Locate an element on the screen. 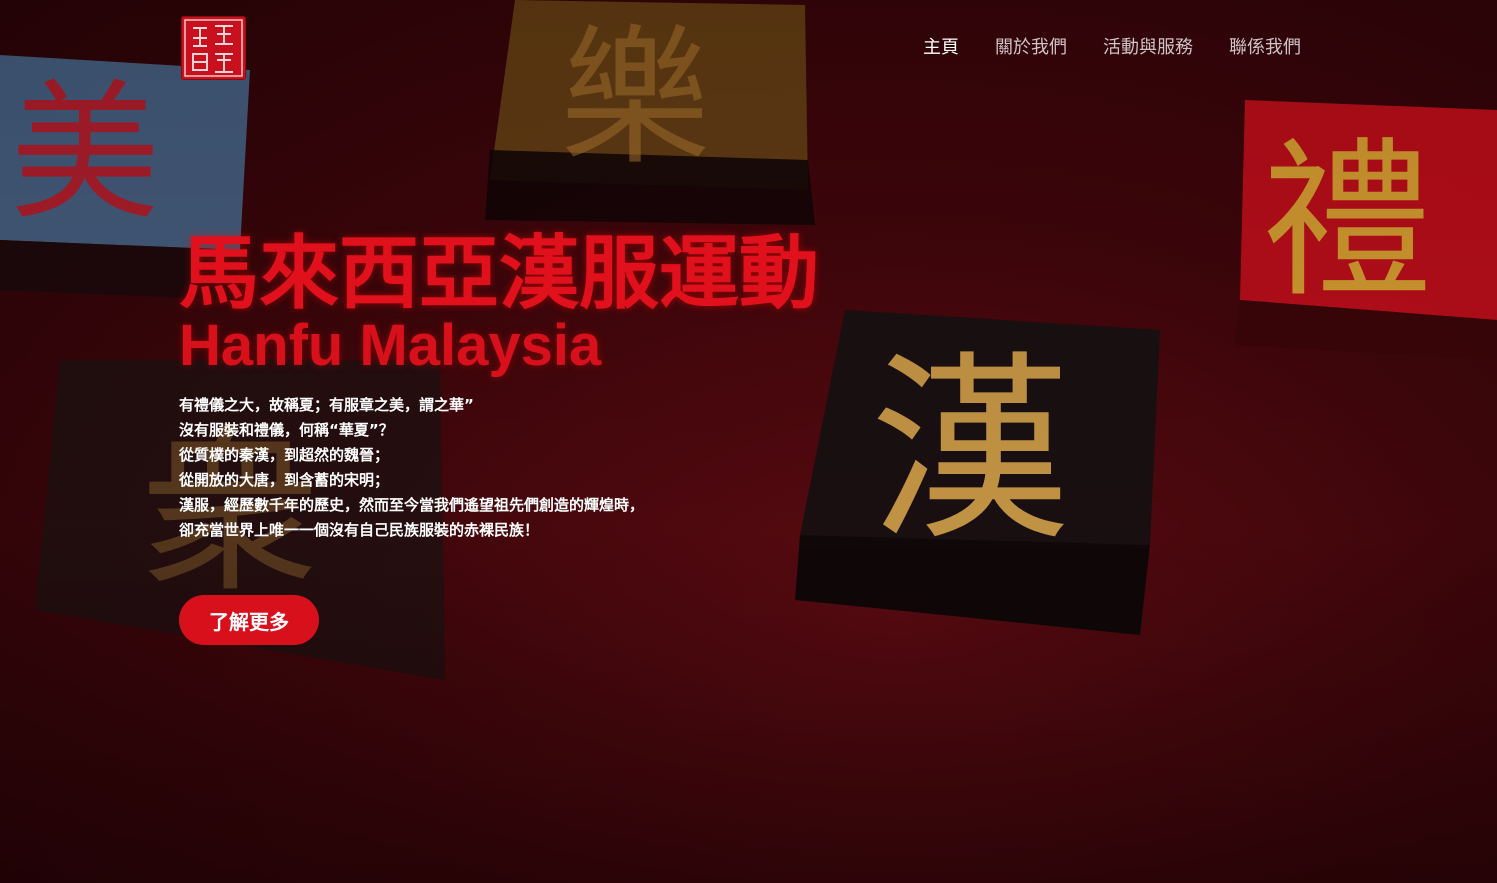 Image resolution: width=1497 pixels, height=883 pixels. hero-title-chinese: 馬來西亞漢服運動 is located at coordinates (499, 273).